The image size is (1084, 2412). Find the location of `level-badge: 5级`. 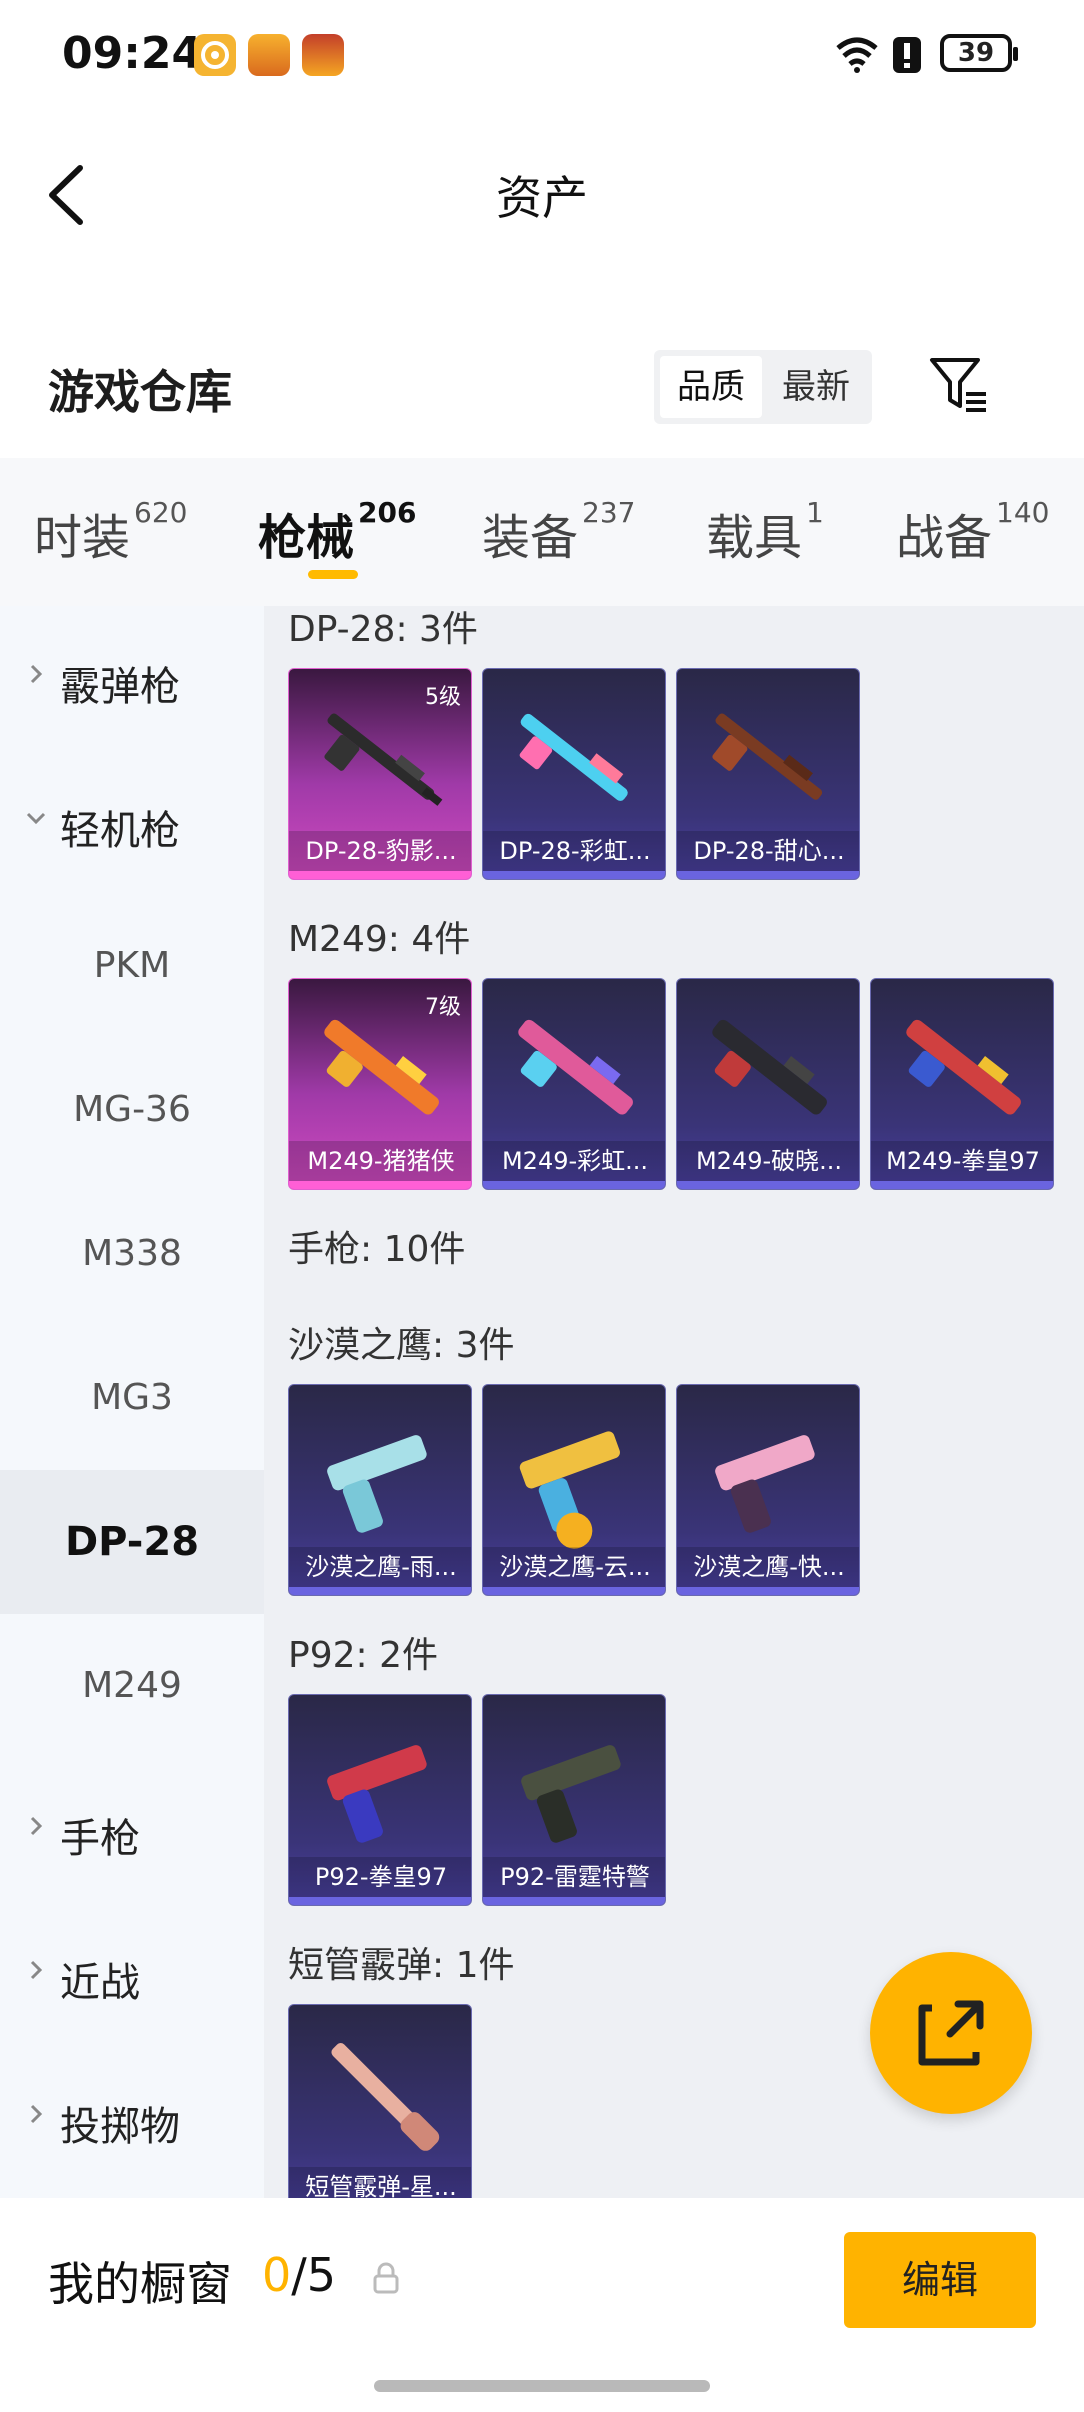

level-badge: 5级 is located at coordinates (443, 697).